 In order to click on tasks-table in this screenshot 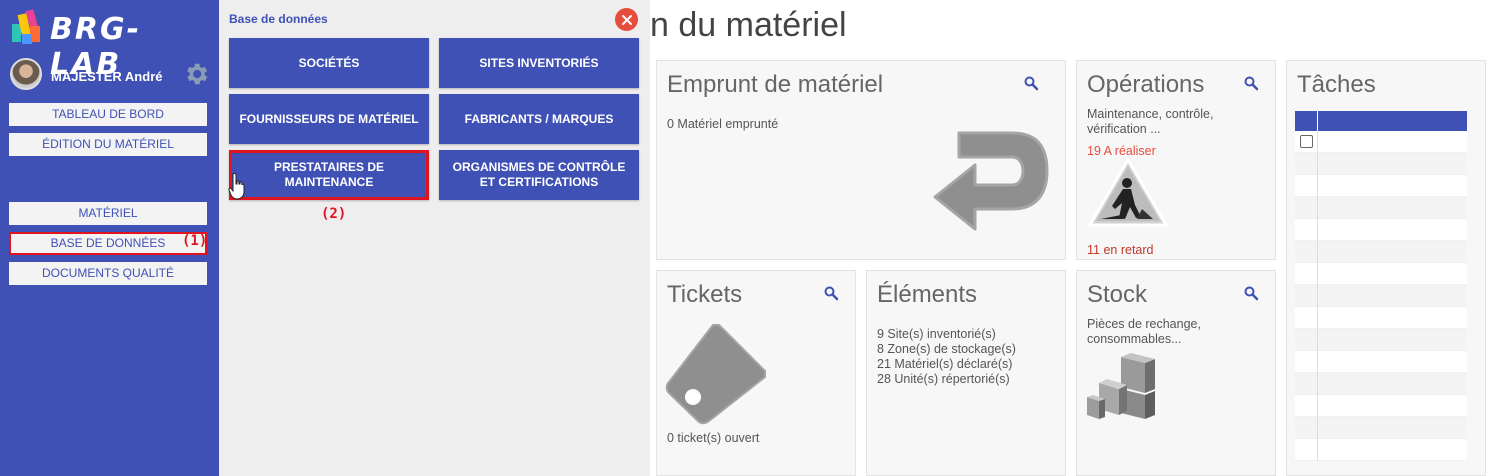, I will do `click(1381, 286)`.